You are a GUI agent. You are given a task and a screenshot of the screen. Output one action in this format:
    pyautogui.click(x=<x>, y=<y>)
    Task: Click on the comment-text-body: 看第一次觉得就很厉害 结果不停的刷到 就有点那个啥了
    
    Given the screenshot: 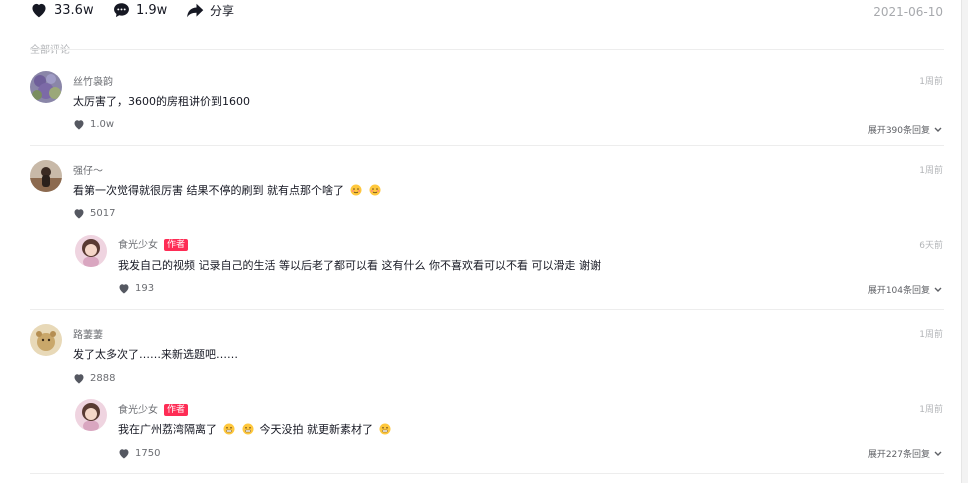 What is the action you would take?
    pyautogui.click(x=208, y=190)
    